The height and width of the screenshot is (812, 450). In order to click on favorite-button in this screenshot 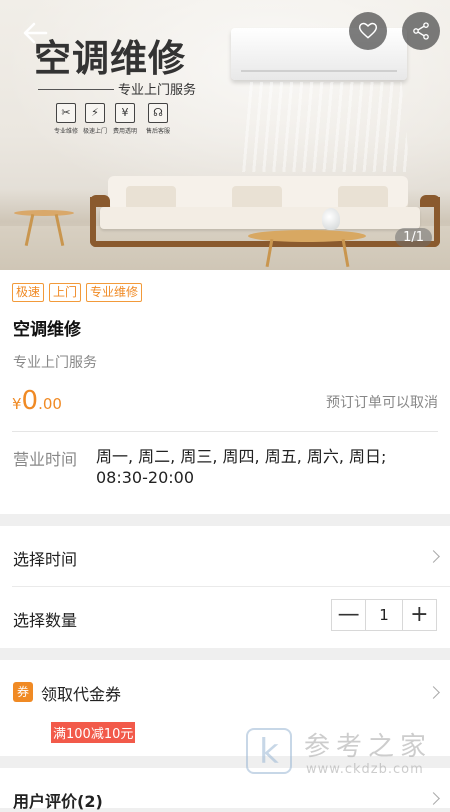, I will do `click(368, 31)`.